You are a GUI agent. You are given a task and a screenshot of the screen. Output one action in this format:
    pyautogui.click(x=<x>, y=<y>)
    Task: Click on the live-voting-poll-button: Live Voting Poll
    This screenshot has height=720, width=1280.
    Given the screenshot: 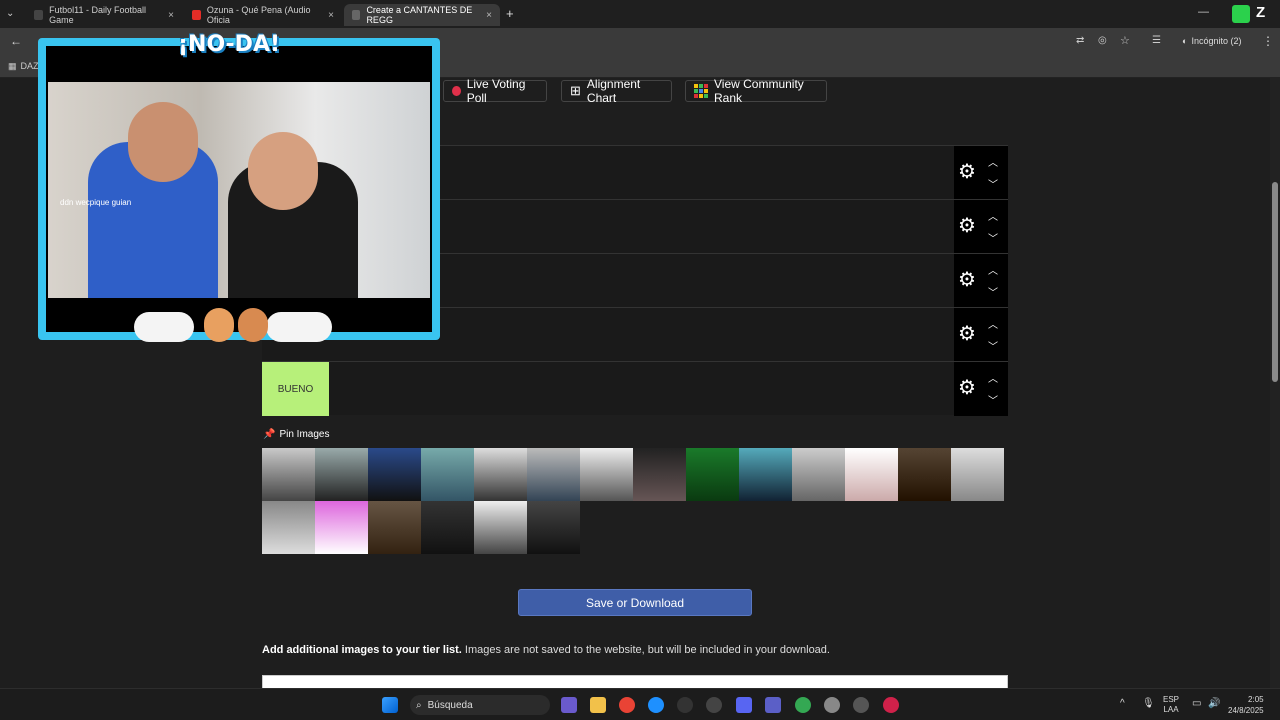 What is the action you would take?
    pyautogui.click(x=495, y=91)
    